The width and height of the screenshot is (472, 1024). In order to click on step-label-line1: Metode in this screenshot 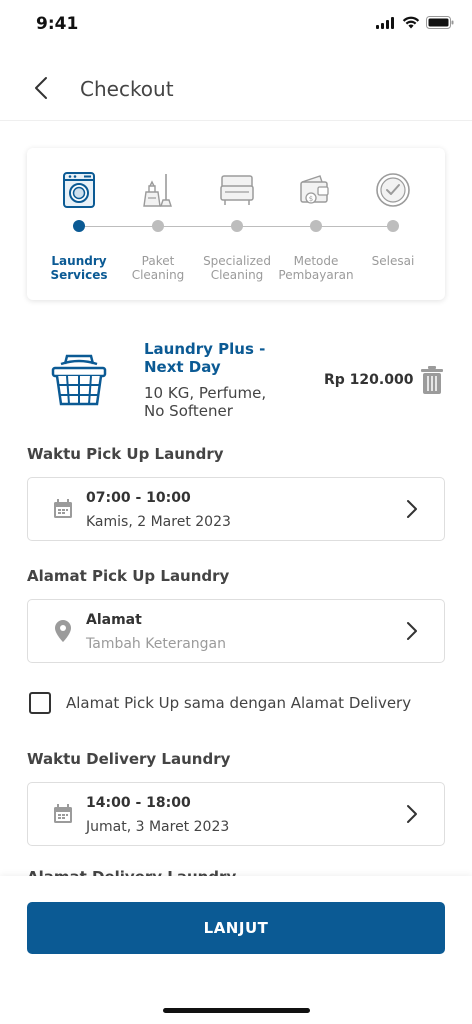, I will do `click(316, 261)`.